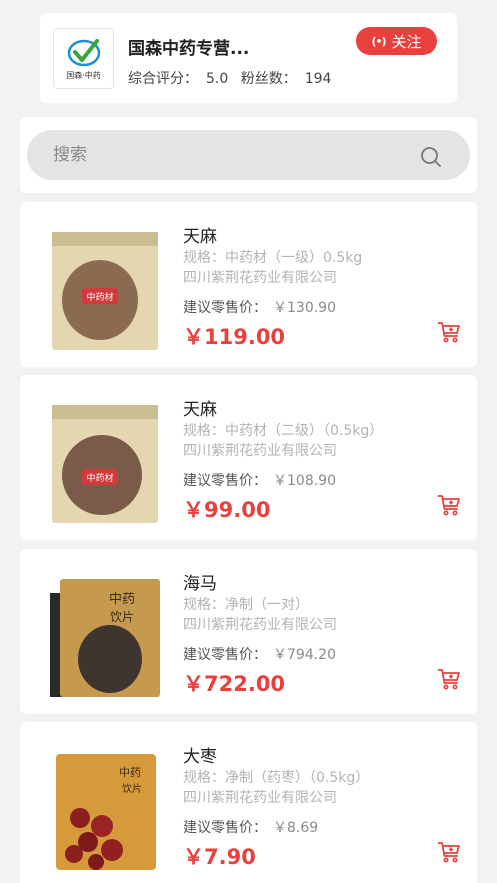 The height and width of the screenshot is (883, 497). What do you see at coordinates (283, 431) in the screenshot?
I see `product-spec: 规格：中药材（二级）（0.5kg）` at bounding box center [283, 431].